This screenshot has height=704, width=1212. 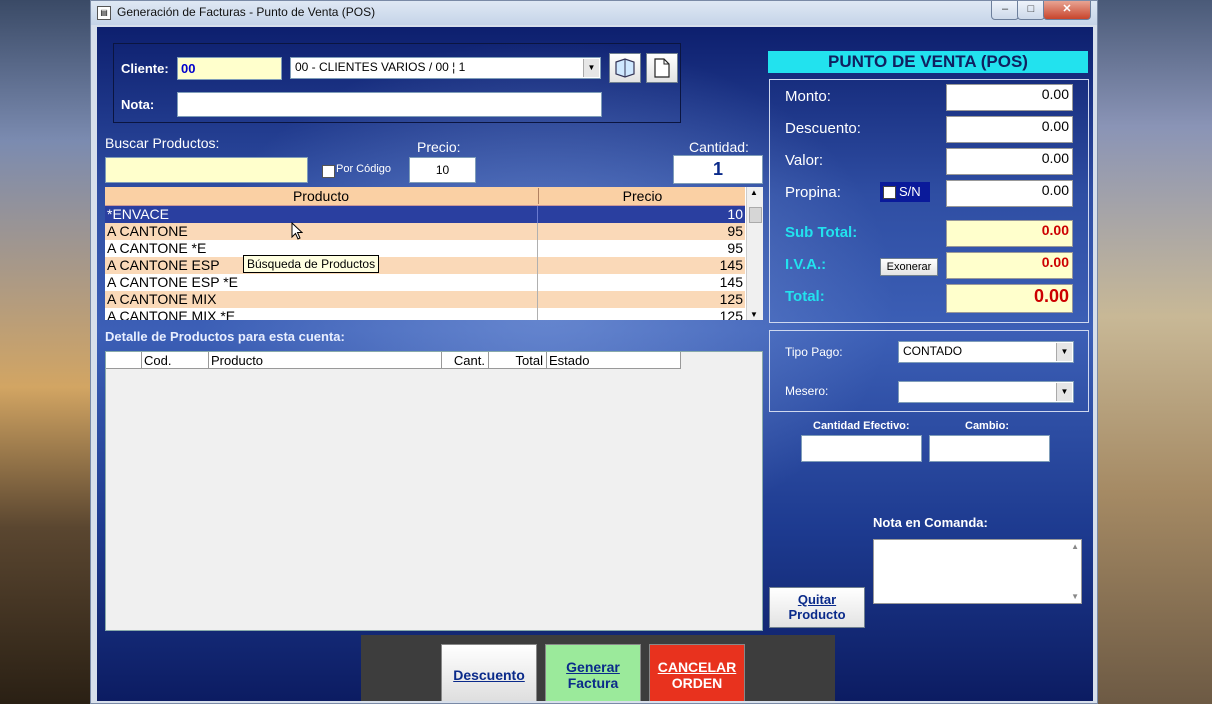 What do you see at coordinates (986, 352) in the screenshot?
I see `tipo-pago-select: CONTADO ▼` at bounding box center [986, 352].